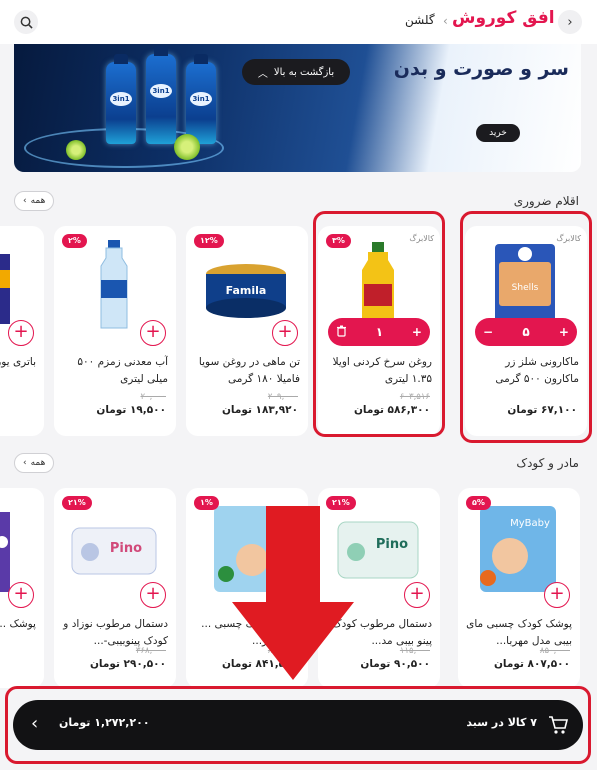 This screenshot has height=770, width=597. Describe the element at coordinates (338, 241) in the screenshot. I see `discount-badge: ۳%` at that location.